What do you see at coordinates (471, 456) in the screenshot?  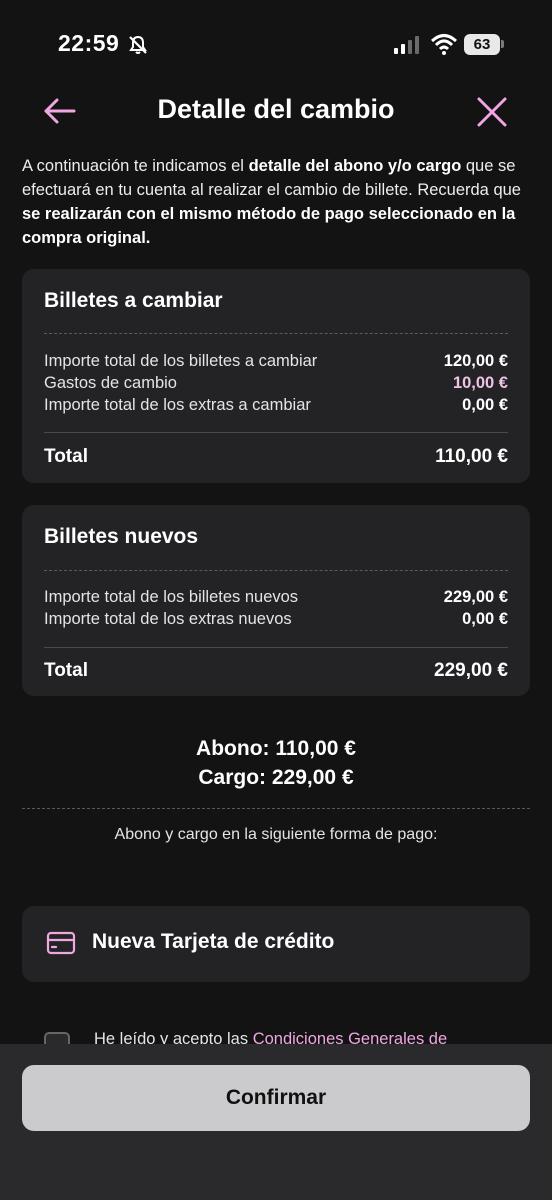 I see `total-value: 110,00 €` at bounding box center [471, 456].